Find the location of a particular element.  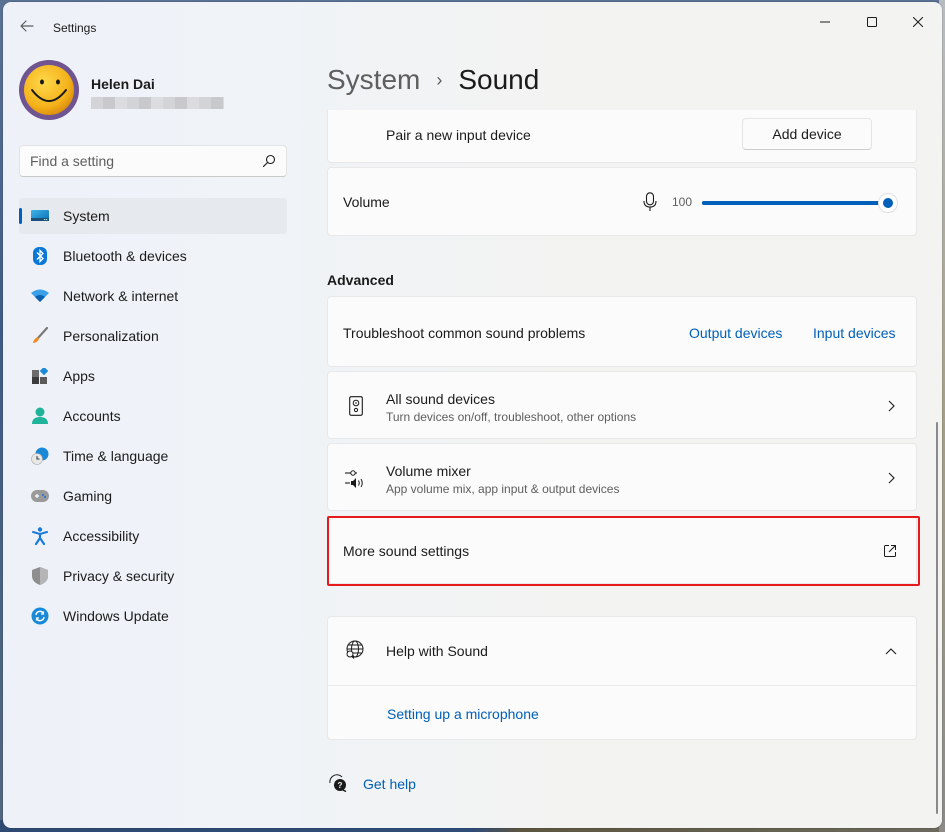

user-name: Helen Dai is located at coordinates (123, 84).